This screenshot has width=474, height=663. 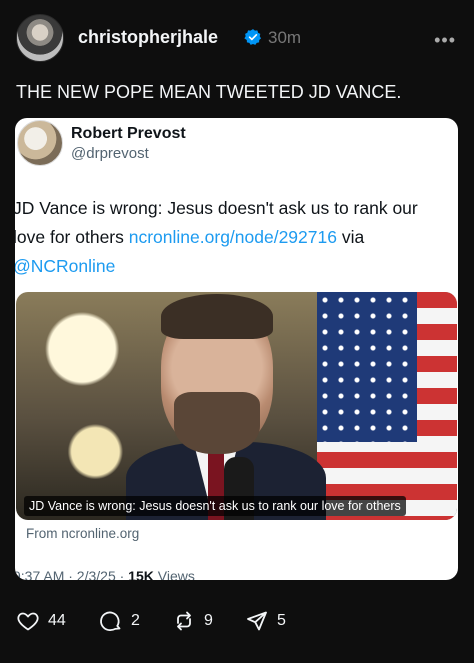 What do you see at coordinates (82, 533) in the screenshot?
I see `link-source: From ncronline.org` at bounding box center [82, 533].